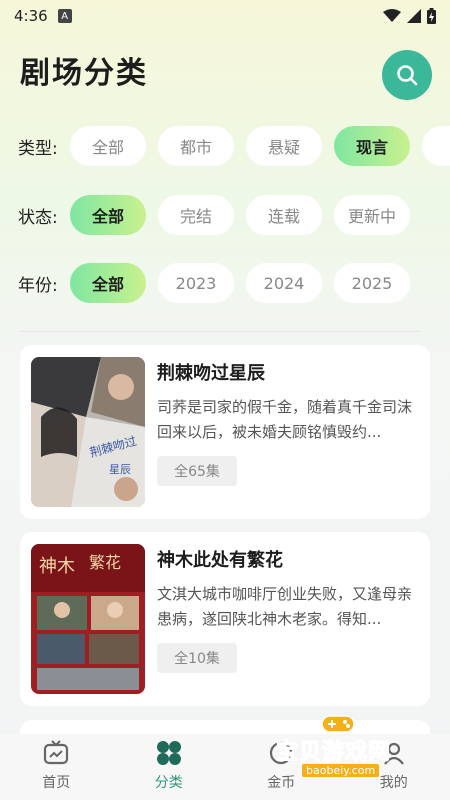  What do you see at coordinates (38, 285) in the screenshot?
I see `filter-label-year: 年份:` at bounding box center [38, 285].